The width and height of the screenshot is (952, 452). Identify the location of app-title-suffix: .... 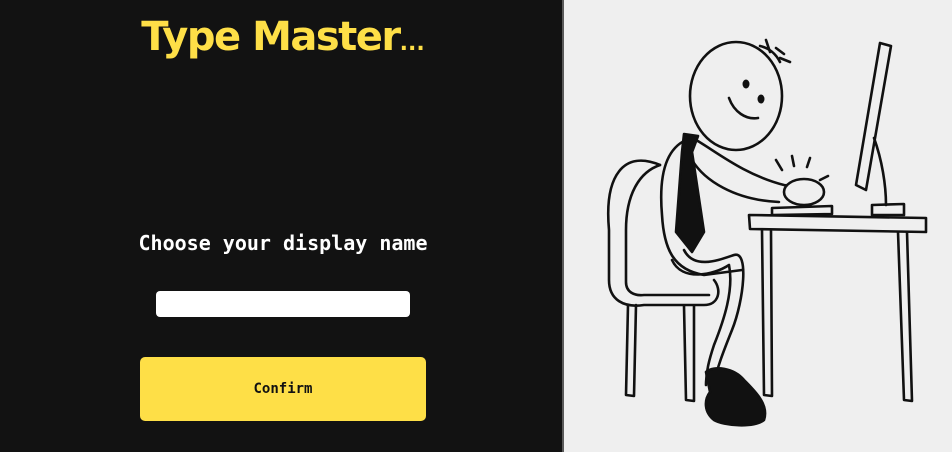
(412, 43).